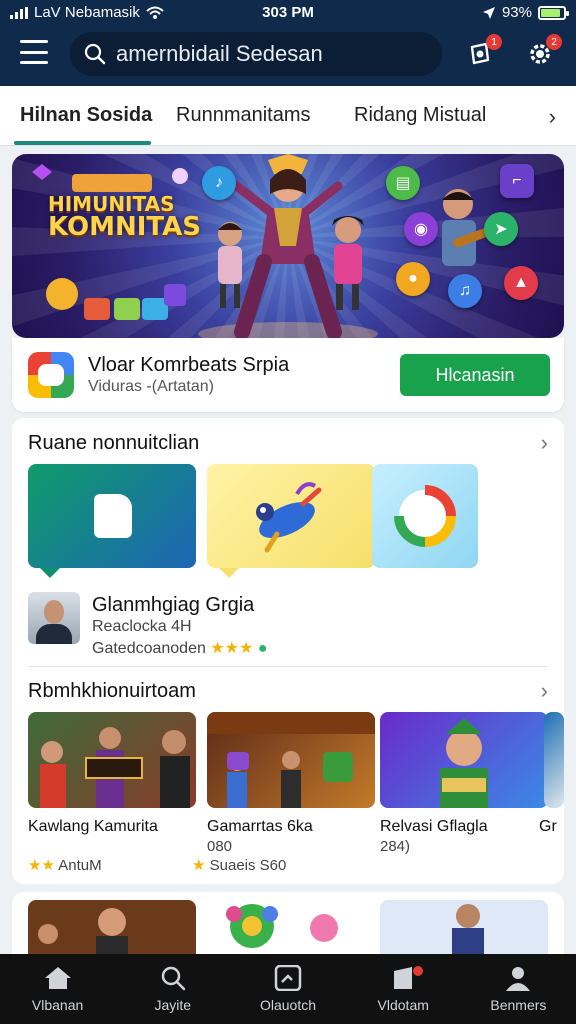 The width and height of the screenshot is (576, 1024). Describe the element at coordinates (57, 978) in the screenshot. I see `home-icon` at that location.